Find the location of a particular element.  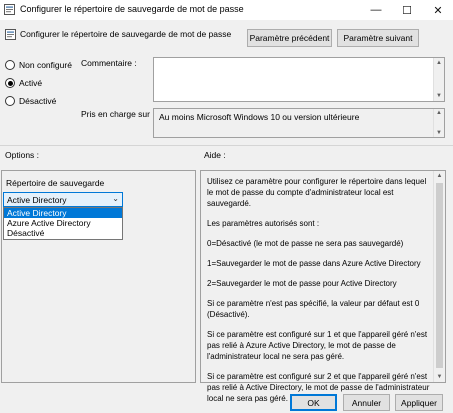

radio-label: Non configuré is located at coordinates (45, 65).